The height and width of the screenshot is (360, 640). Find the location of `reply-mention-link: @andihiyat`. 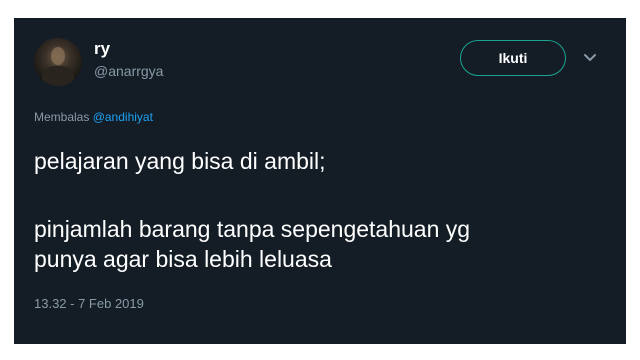

reply-mention-link: @andihiyat is located at coordinates (123, 117).